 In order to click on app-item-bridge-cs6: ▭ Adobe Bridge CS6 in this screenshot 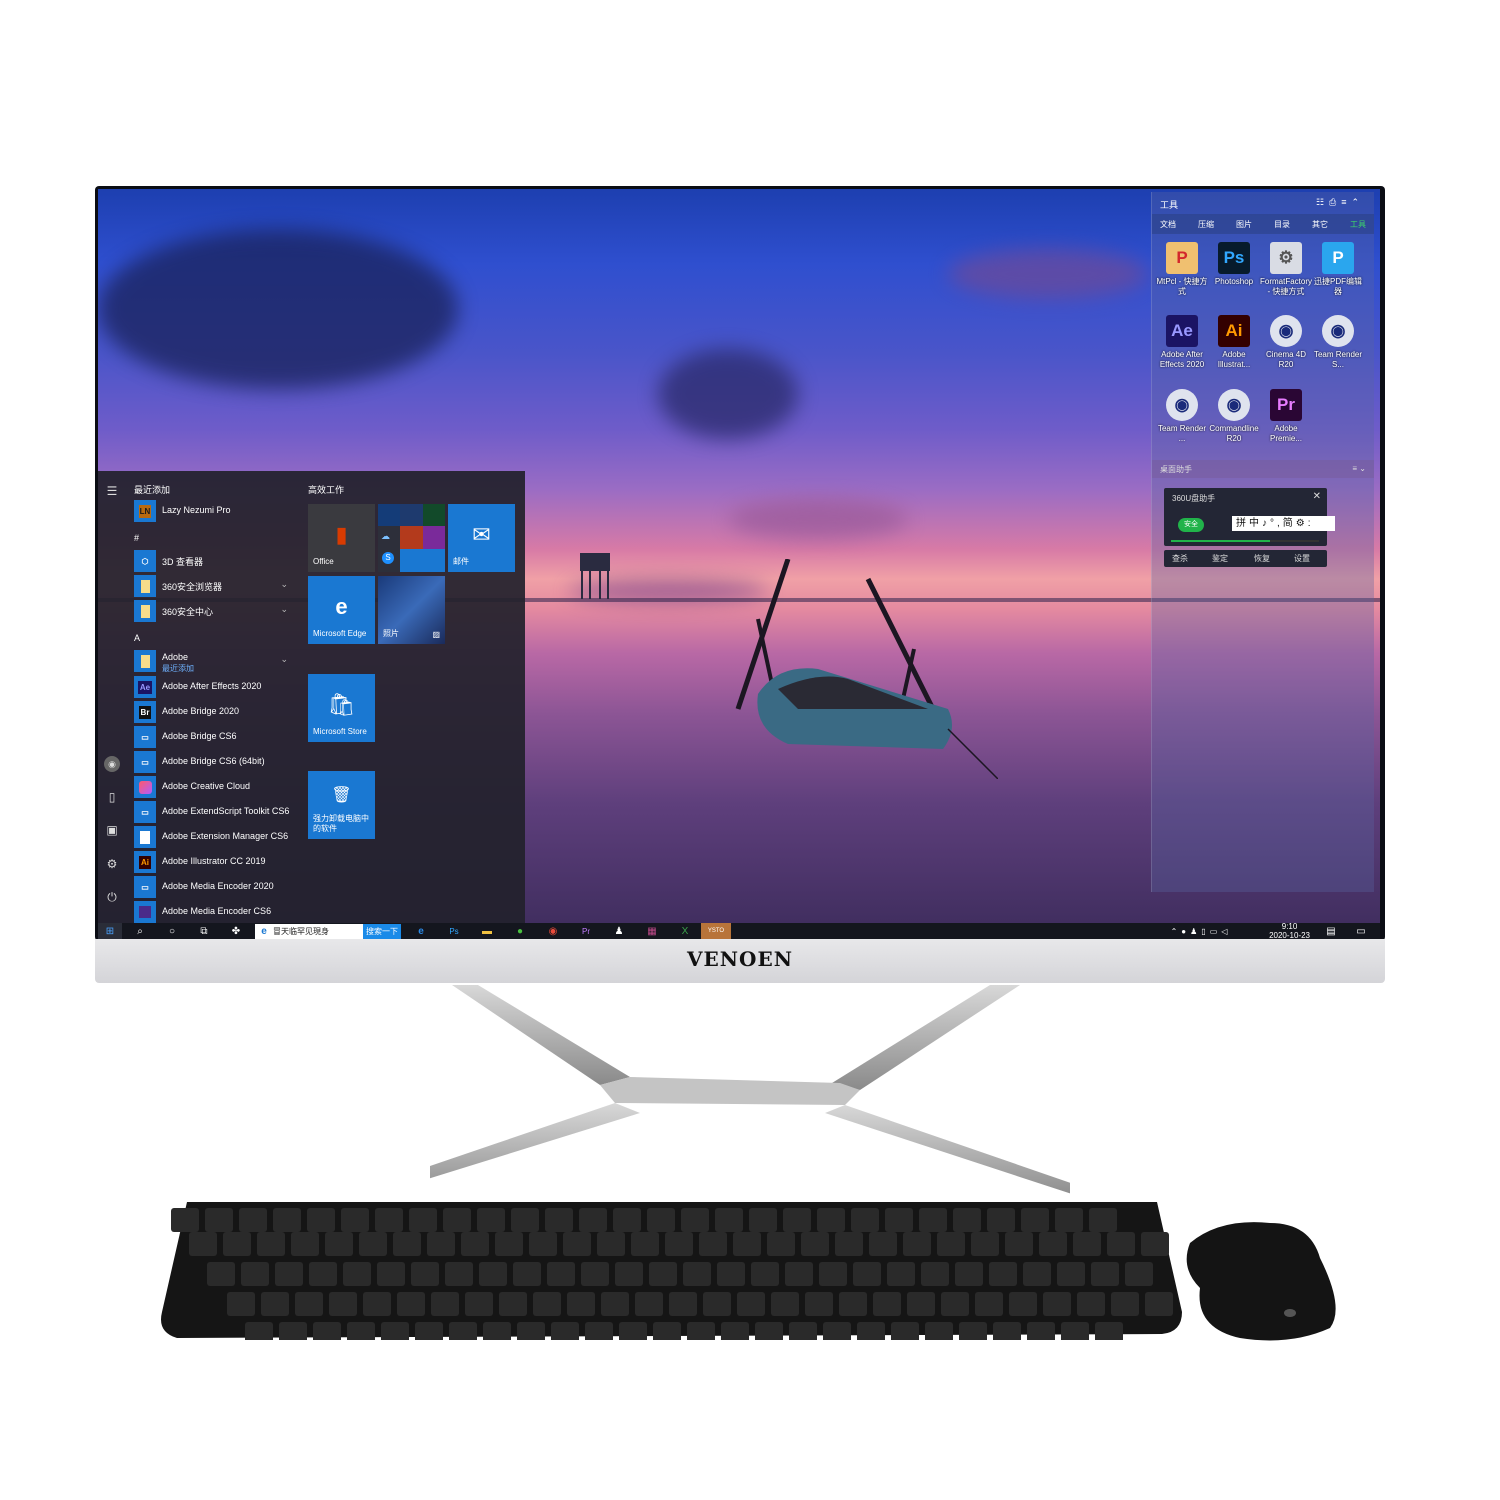, I will do `click(217, 737)`.